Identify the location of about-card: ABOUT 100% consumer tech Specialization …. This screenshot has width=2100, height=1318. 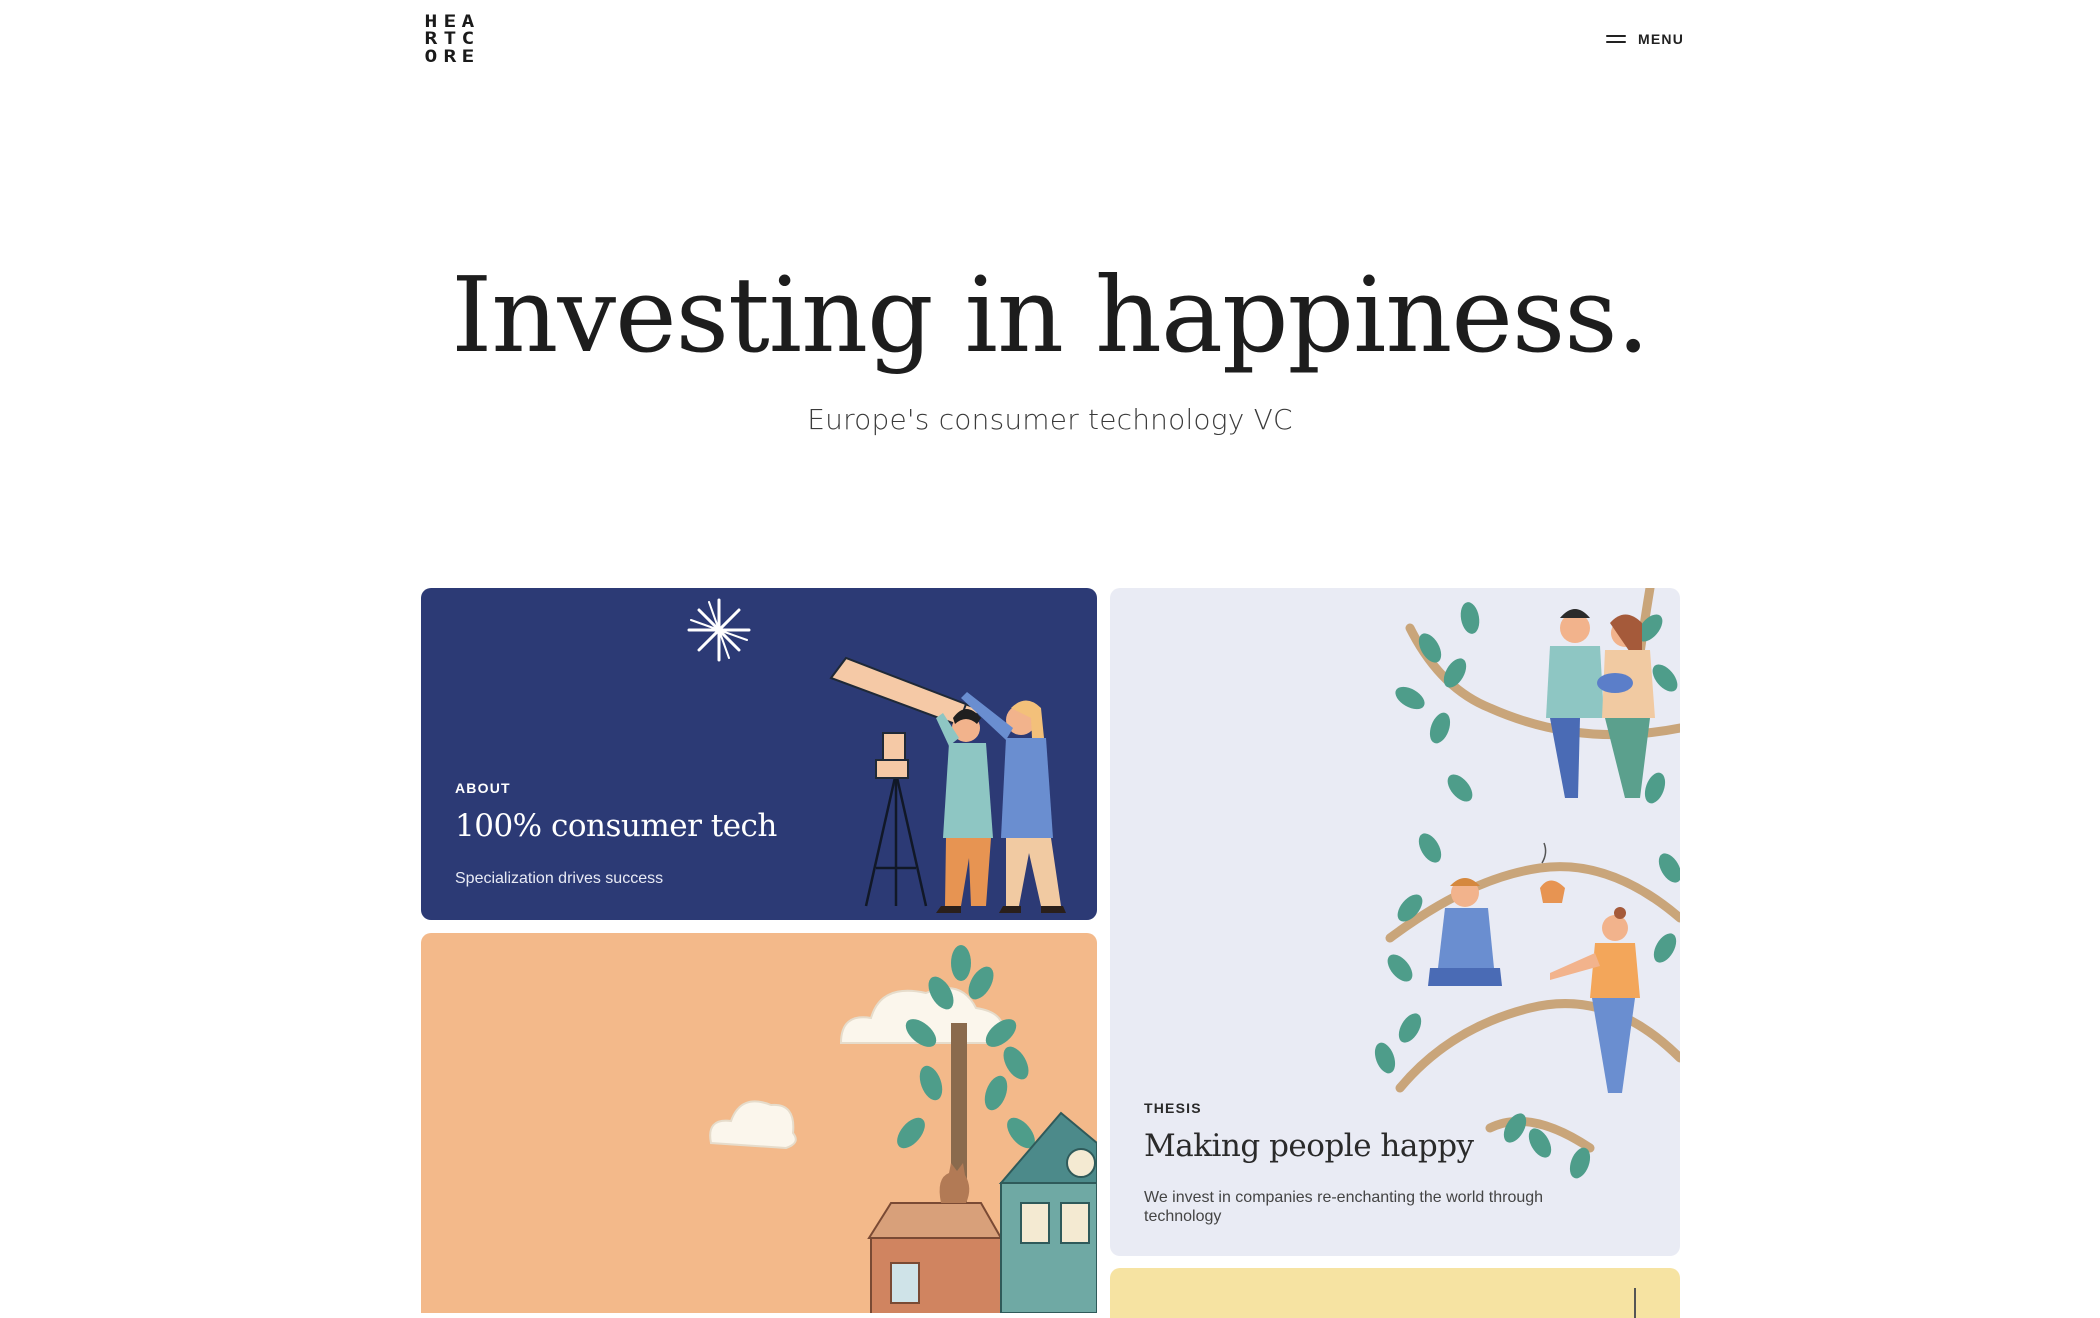
(759, 754).